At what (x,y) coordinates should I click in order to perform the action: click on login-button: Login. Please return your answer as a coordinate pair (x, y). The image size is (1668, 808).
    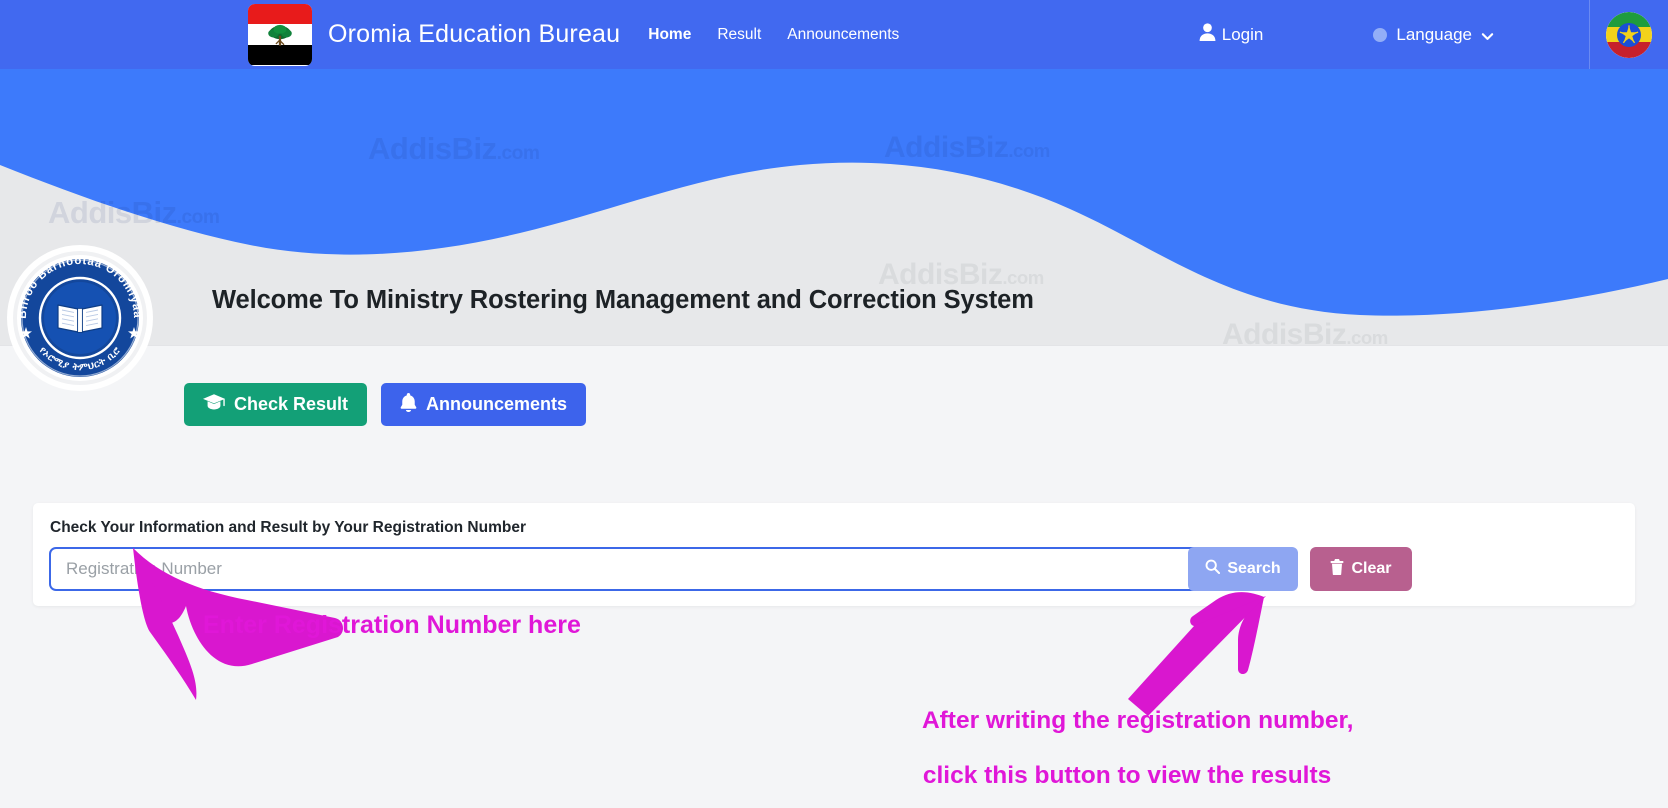
    Looking at the image, I should click on (1231, 34).